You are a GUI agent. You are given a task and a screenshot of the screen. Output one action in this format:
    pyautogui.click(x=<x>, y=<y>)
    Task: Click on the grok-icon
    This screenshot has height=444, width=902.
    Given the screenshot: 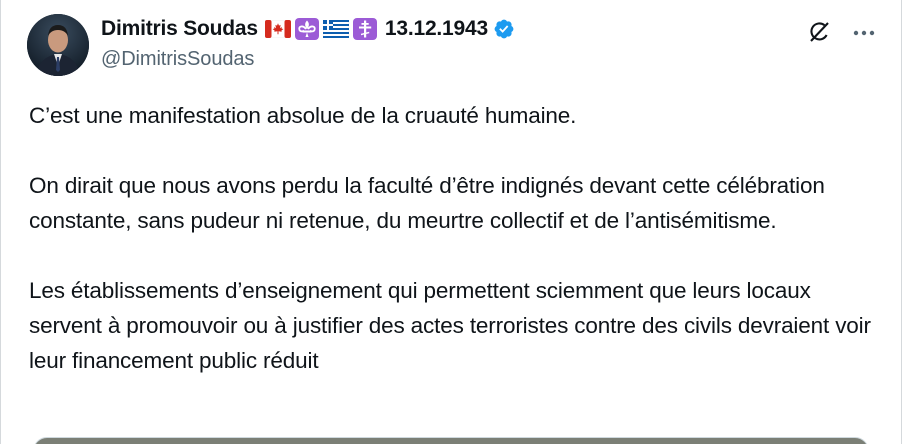 What is the action you would take?
    pyautogui.click(x=819, y=32)
    